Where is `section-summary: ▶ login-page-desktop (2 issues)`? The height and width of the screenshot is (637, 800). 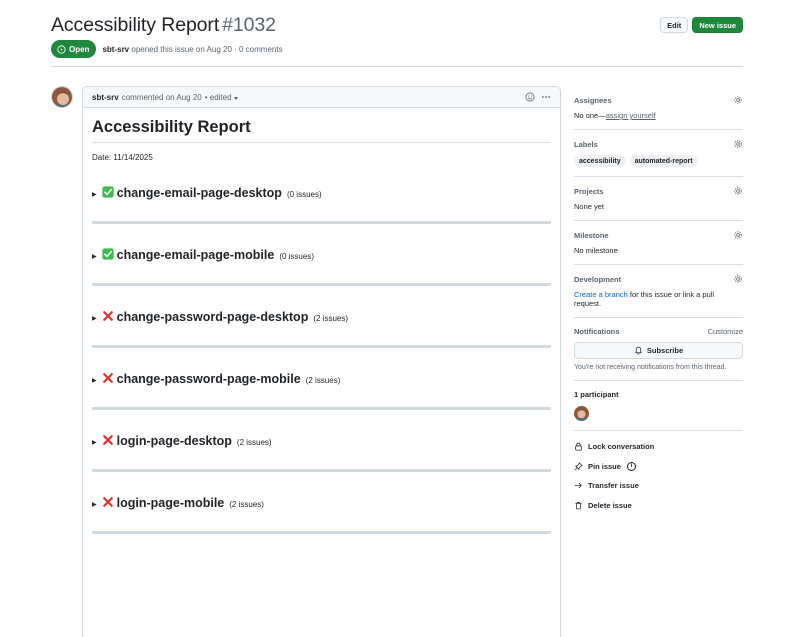 section-summary: ▶ login-page-desktop (2 issues) is located at coordinates (321, 440).